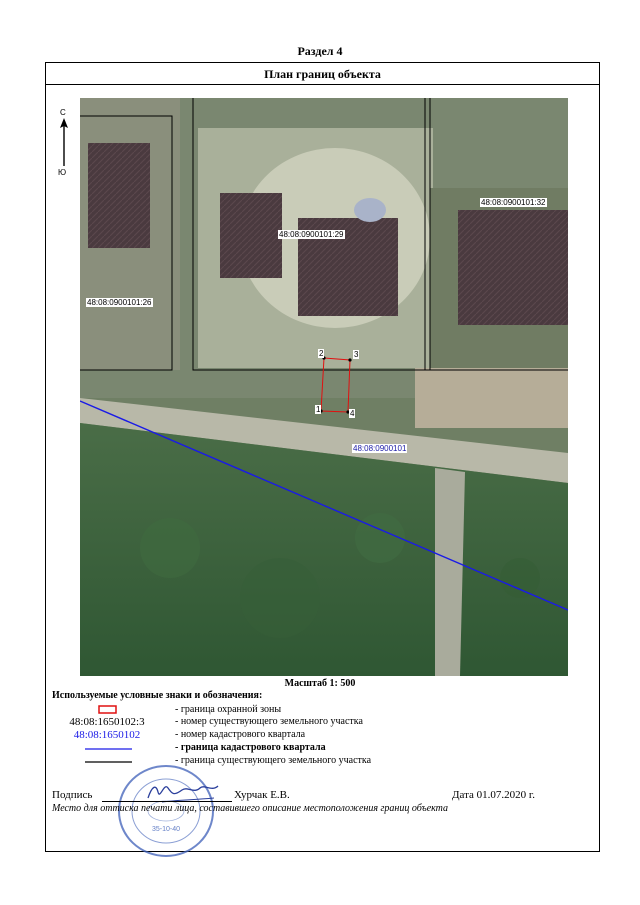  Describe the element at coordinates (64, 140) in the screenshot. I see `north-arrow: С Ю` at that location.